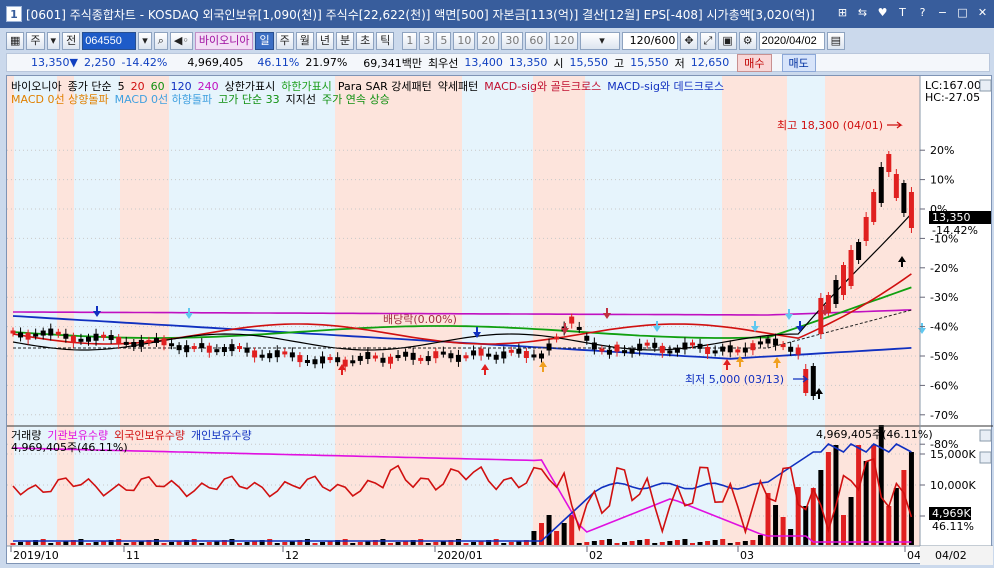  Describe the element at coordinates (985, 457) in the screenshot. I see `panel-close-button` at that location.